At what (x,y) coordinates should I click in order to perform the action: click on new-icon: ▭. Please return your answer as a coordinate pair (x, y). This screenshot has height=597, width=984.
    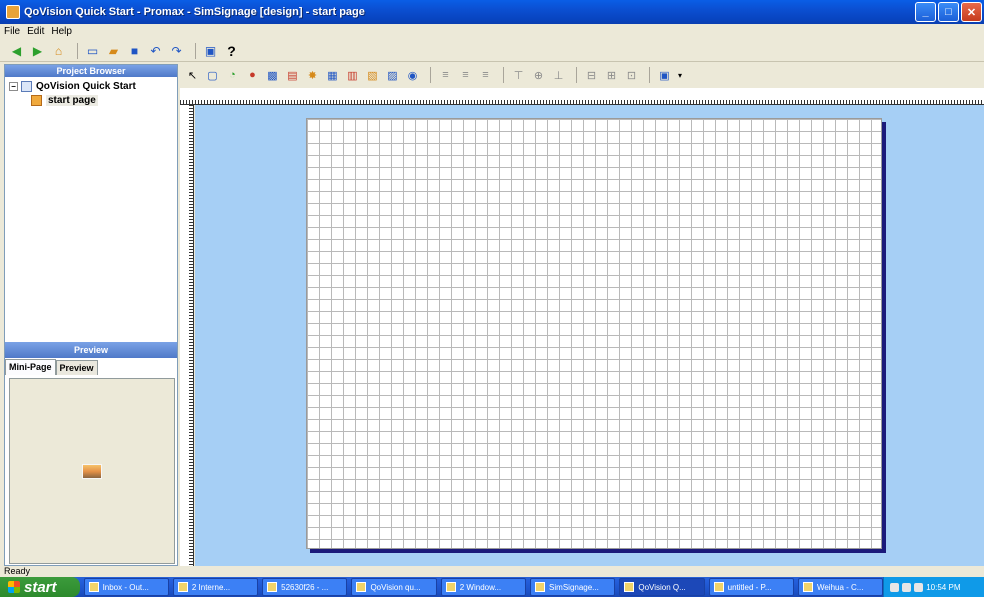
    Looking at the image, I should click on (92, 50).